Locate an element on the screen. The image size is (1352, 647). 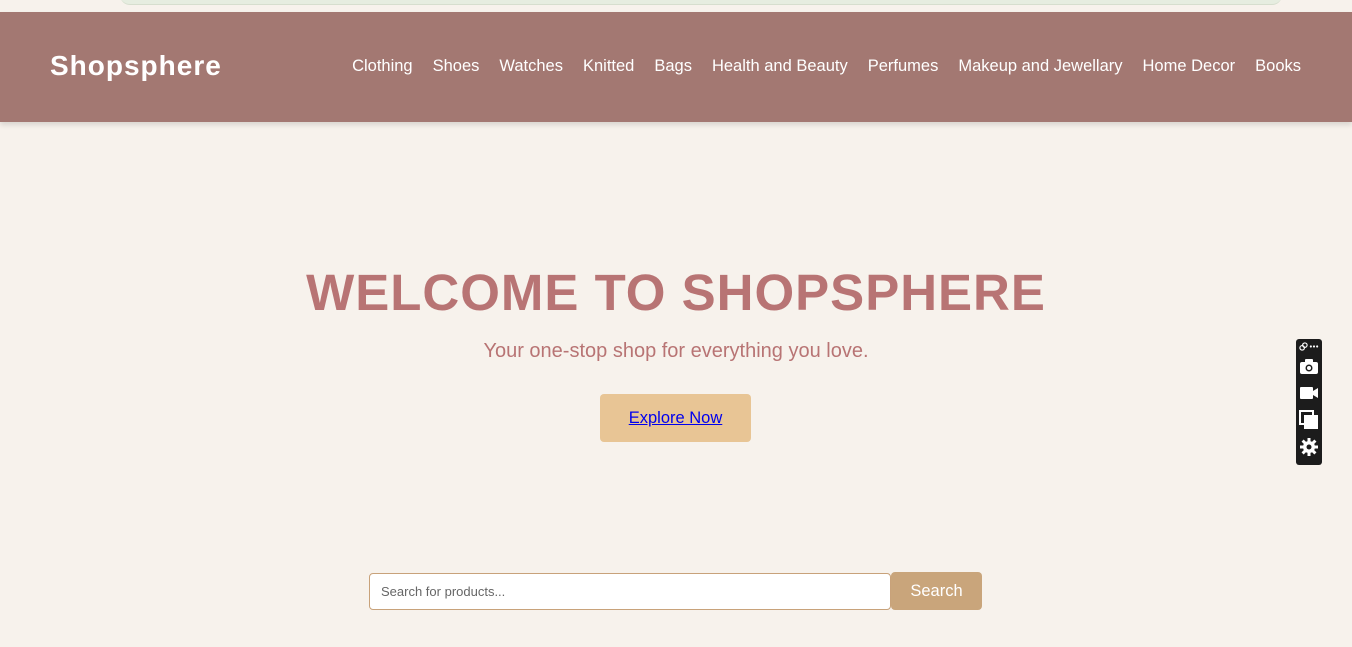
nav-makeup-jewellary: Makeup and Jewellary is located at coordinates (1040, 66).